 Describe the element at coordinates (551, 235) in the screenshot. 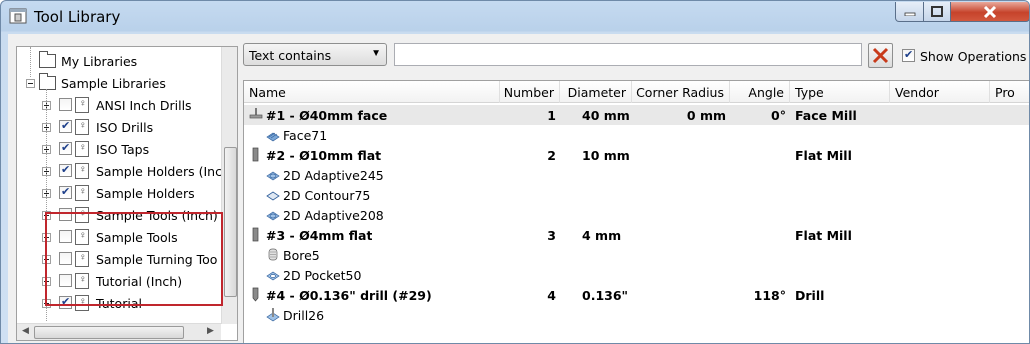

I see `cell-number: 3` at that location.